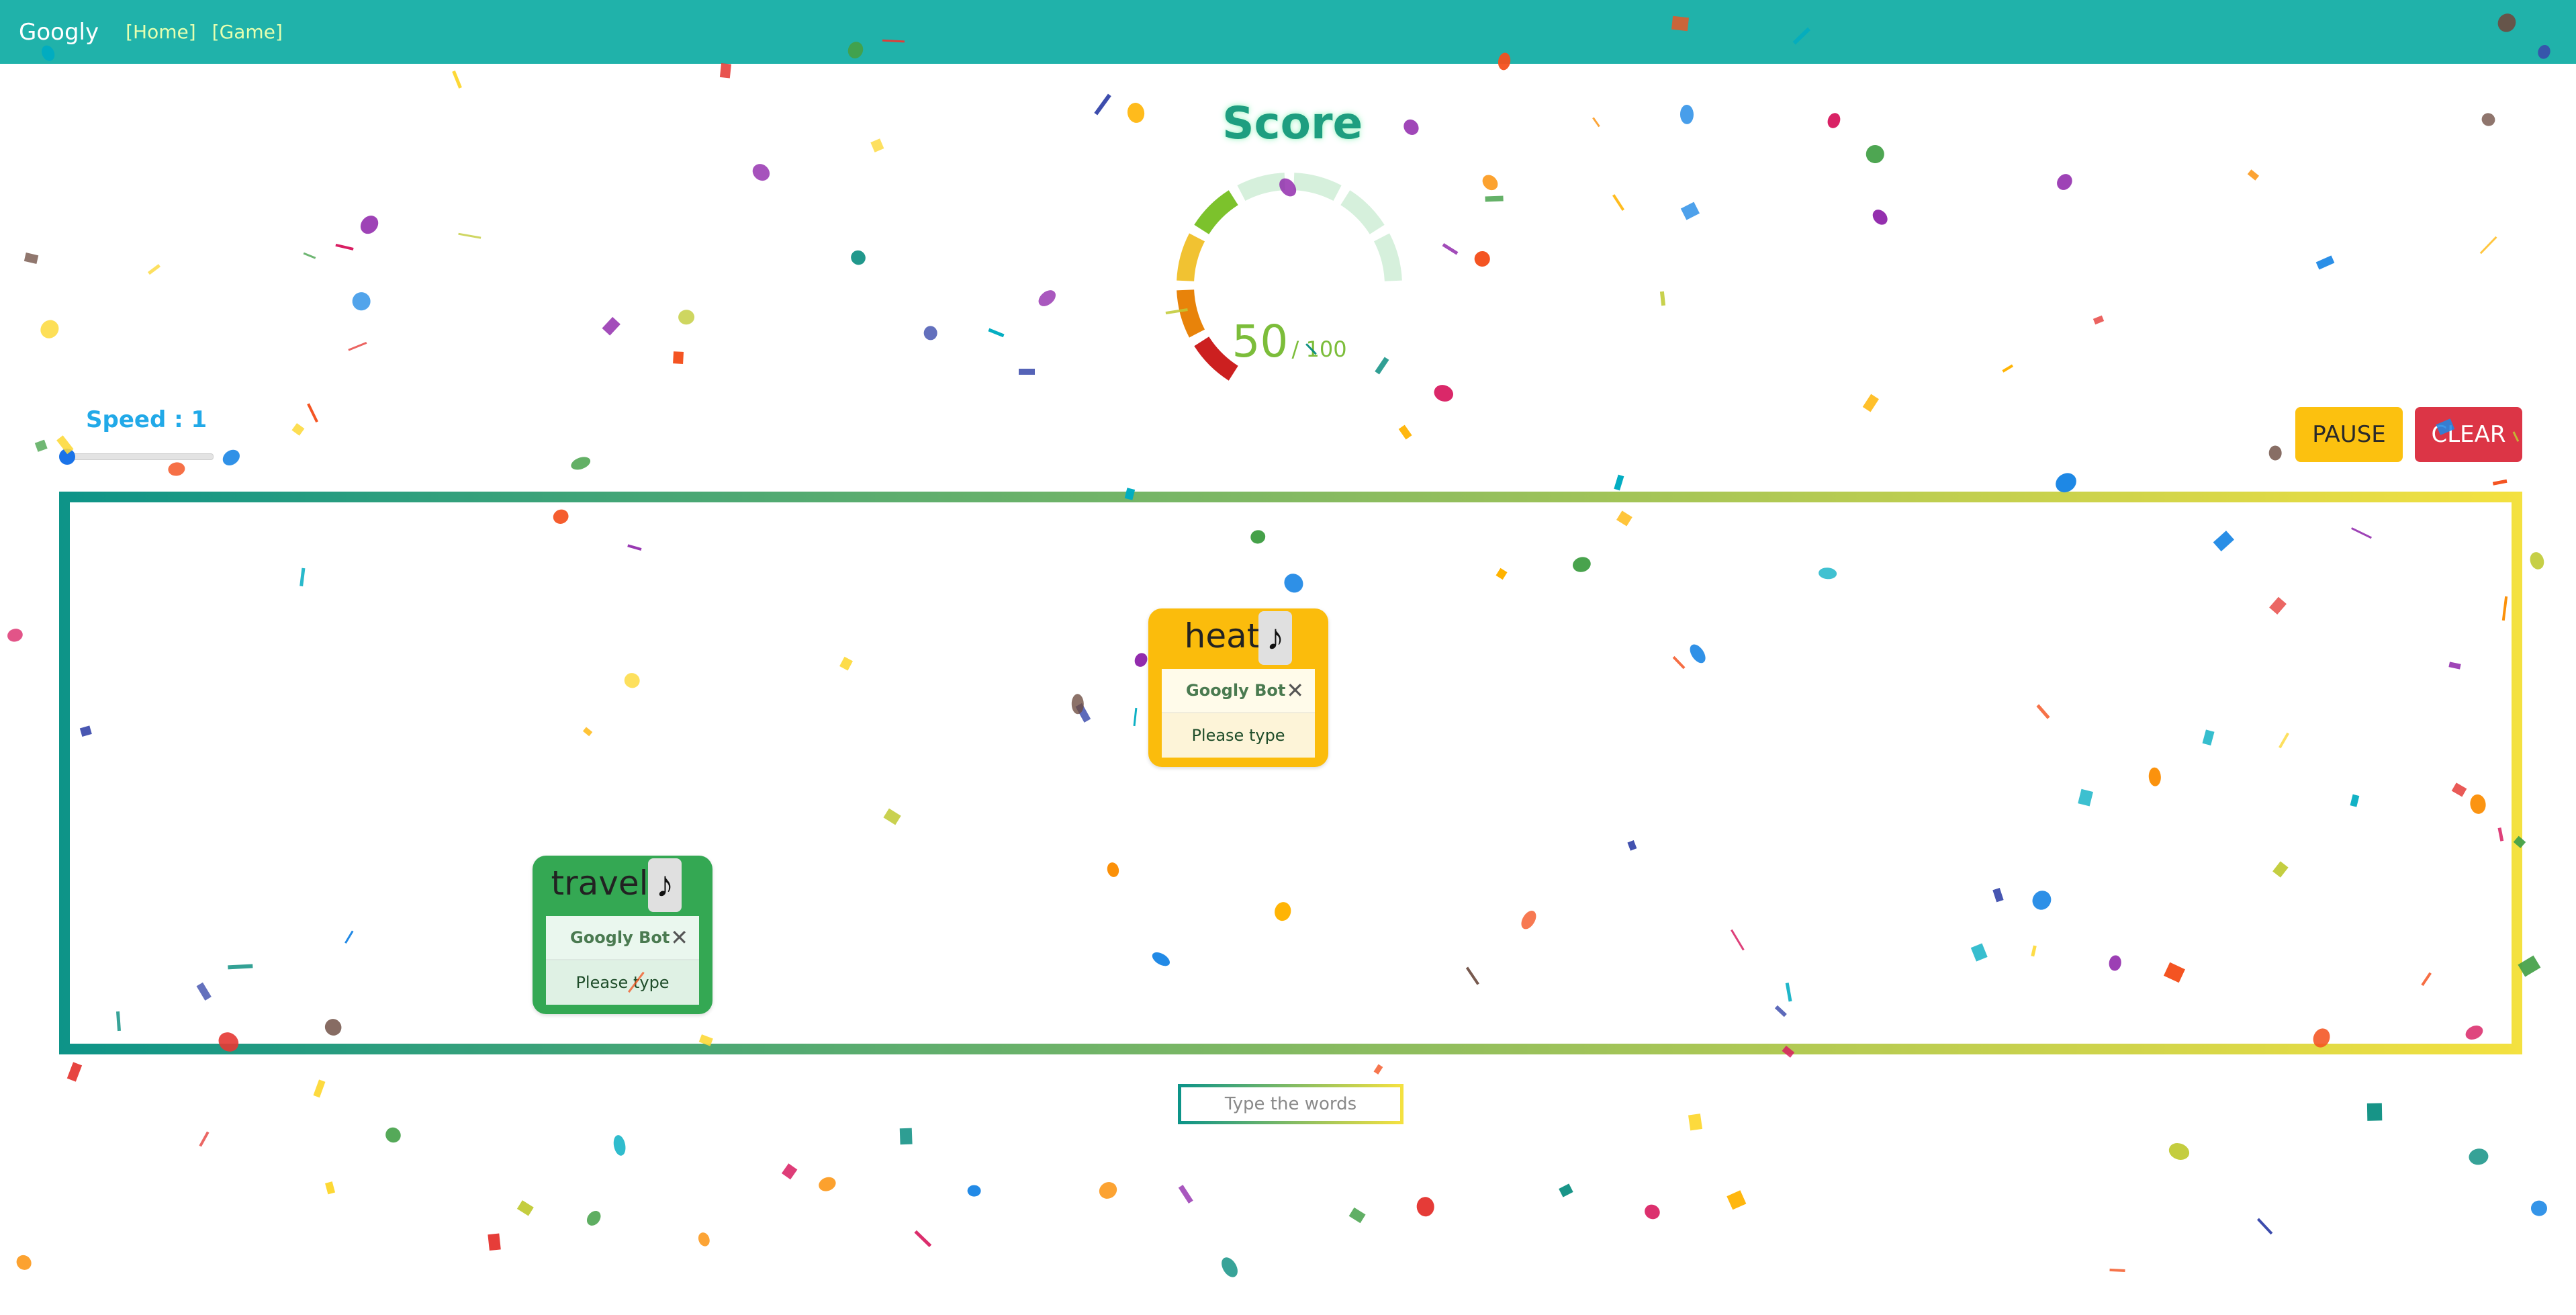 The image size is (2576, 1315). I want to click on score-value: 50, so click(1260, 341).